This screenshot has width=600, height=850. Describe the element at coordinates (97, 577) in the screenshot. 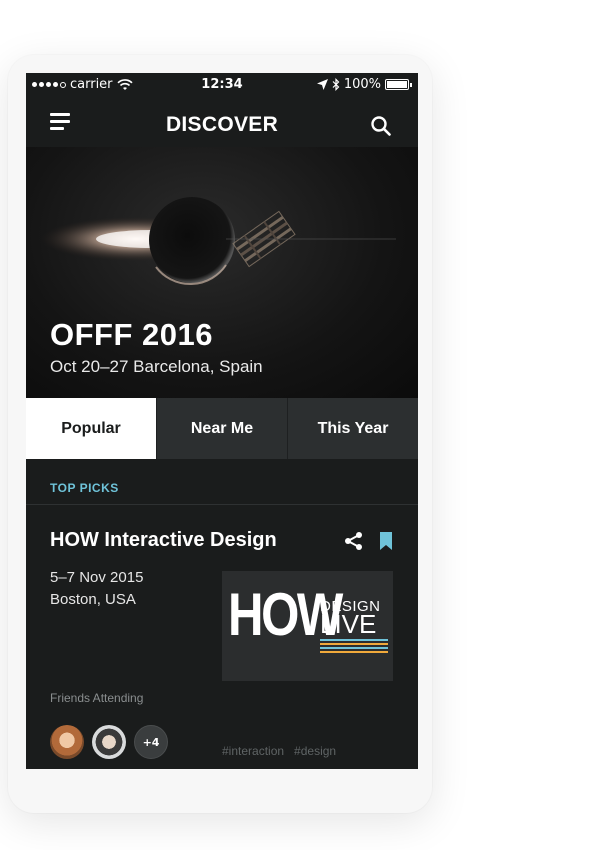

I see `event-date: 5–7 Nov 2015` at that location.